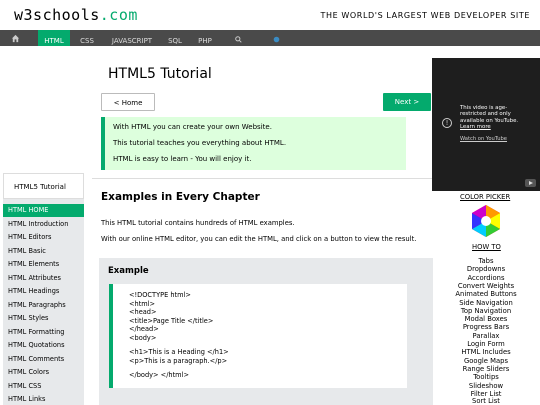  Describe the element at coordinates (486, 336) in the screenshot. I see `howto-link-parallax: Parallax` at that location.